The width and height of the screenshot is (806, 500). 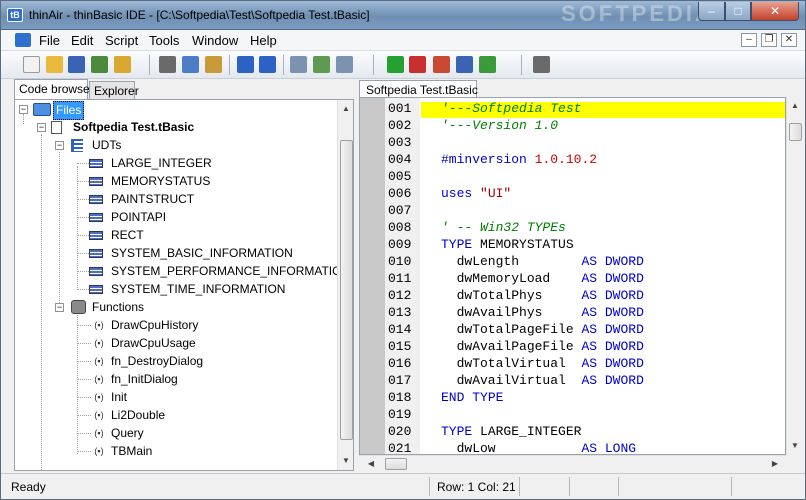 What do you see at coordinates (212, 289) in the screenshot?
I see `tree-node-udt: SYSTEM_TIME_INFORMATION` at bounding box center [212, 289].